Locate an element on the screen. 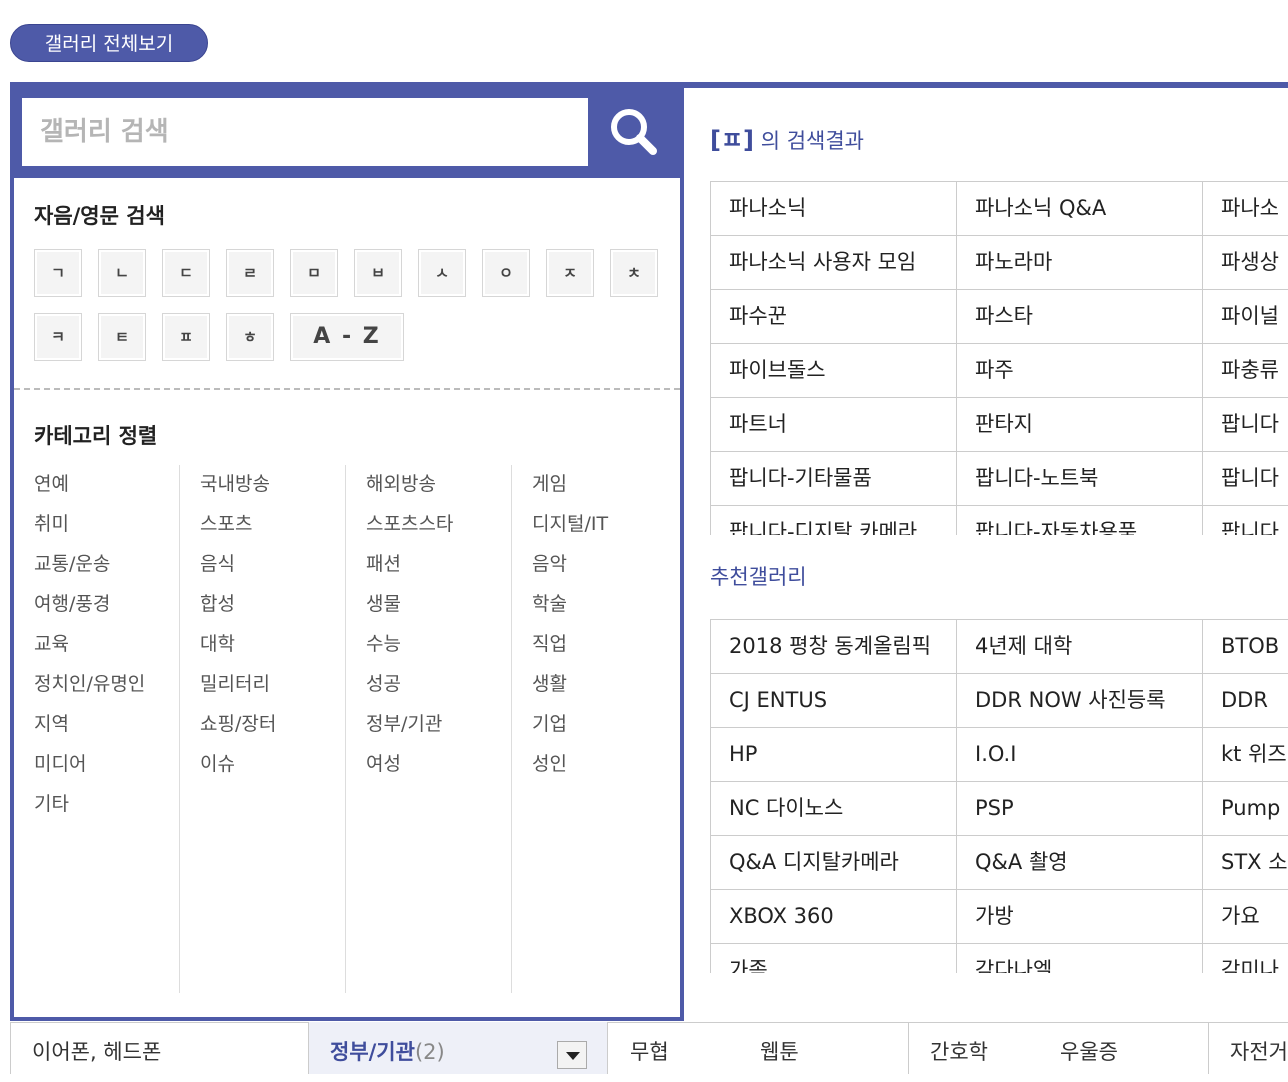  gallery-link: HP is located at coordinates (834, 754).